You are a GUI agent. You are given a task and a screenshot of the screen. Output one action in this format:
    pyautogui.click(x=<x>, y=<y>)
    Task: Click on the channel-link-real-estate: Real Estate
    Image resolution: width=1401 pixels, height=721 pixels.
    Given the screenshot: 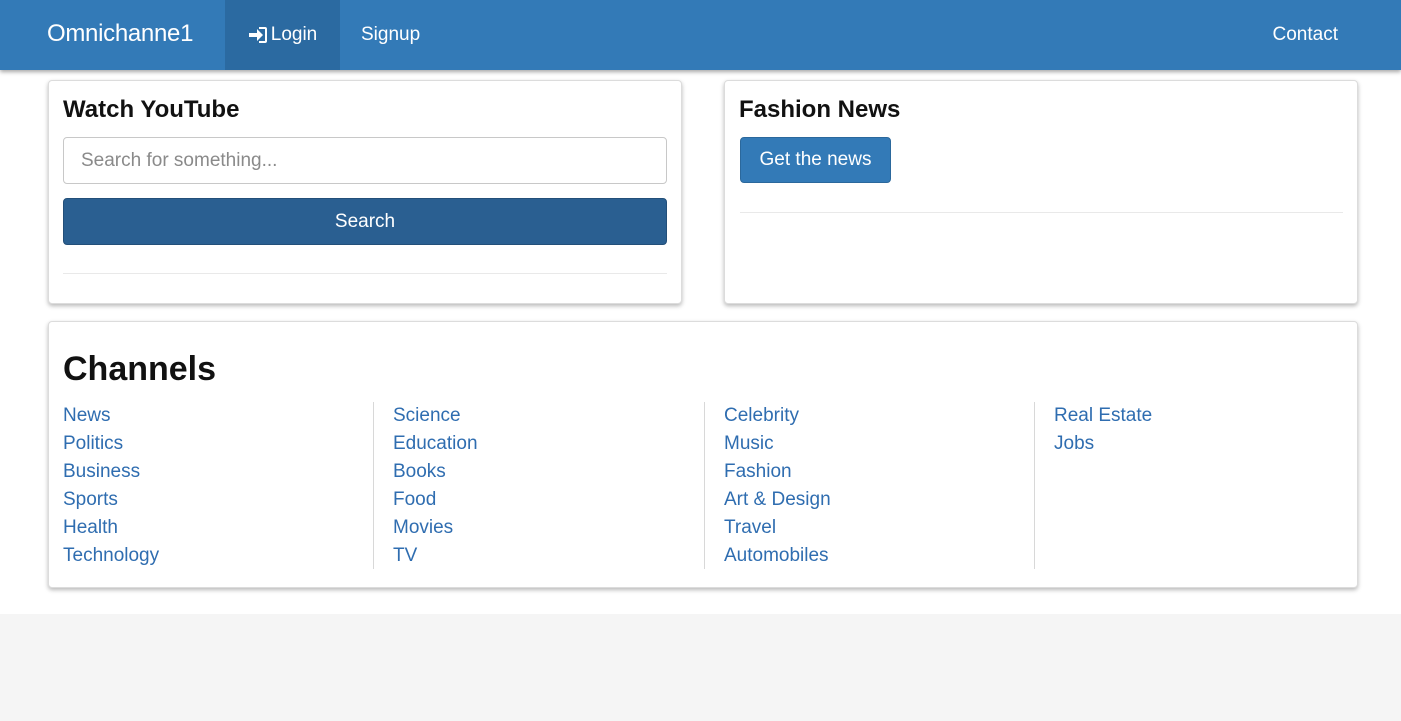 What is the action you would take?
    pyautogui.click(x=1103, y=415)
    